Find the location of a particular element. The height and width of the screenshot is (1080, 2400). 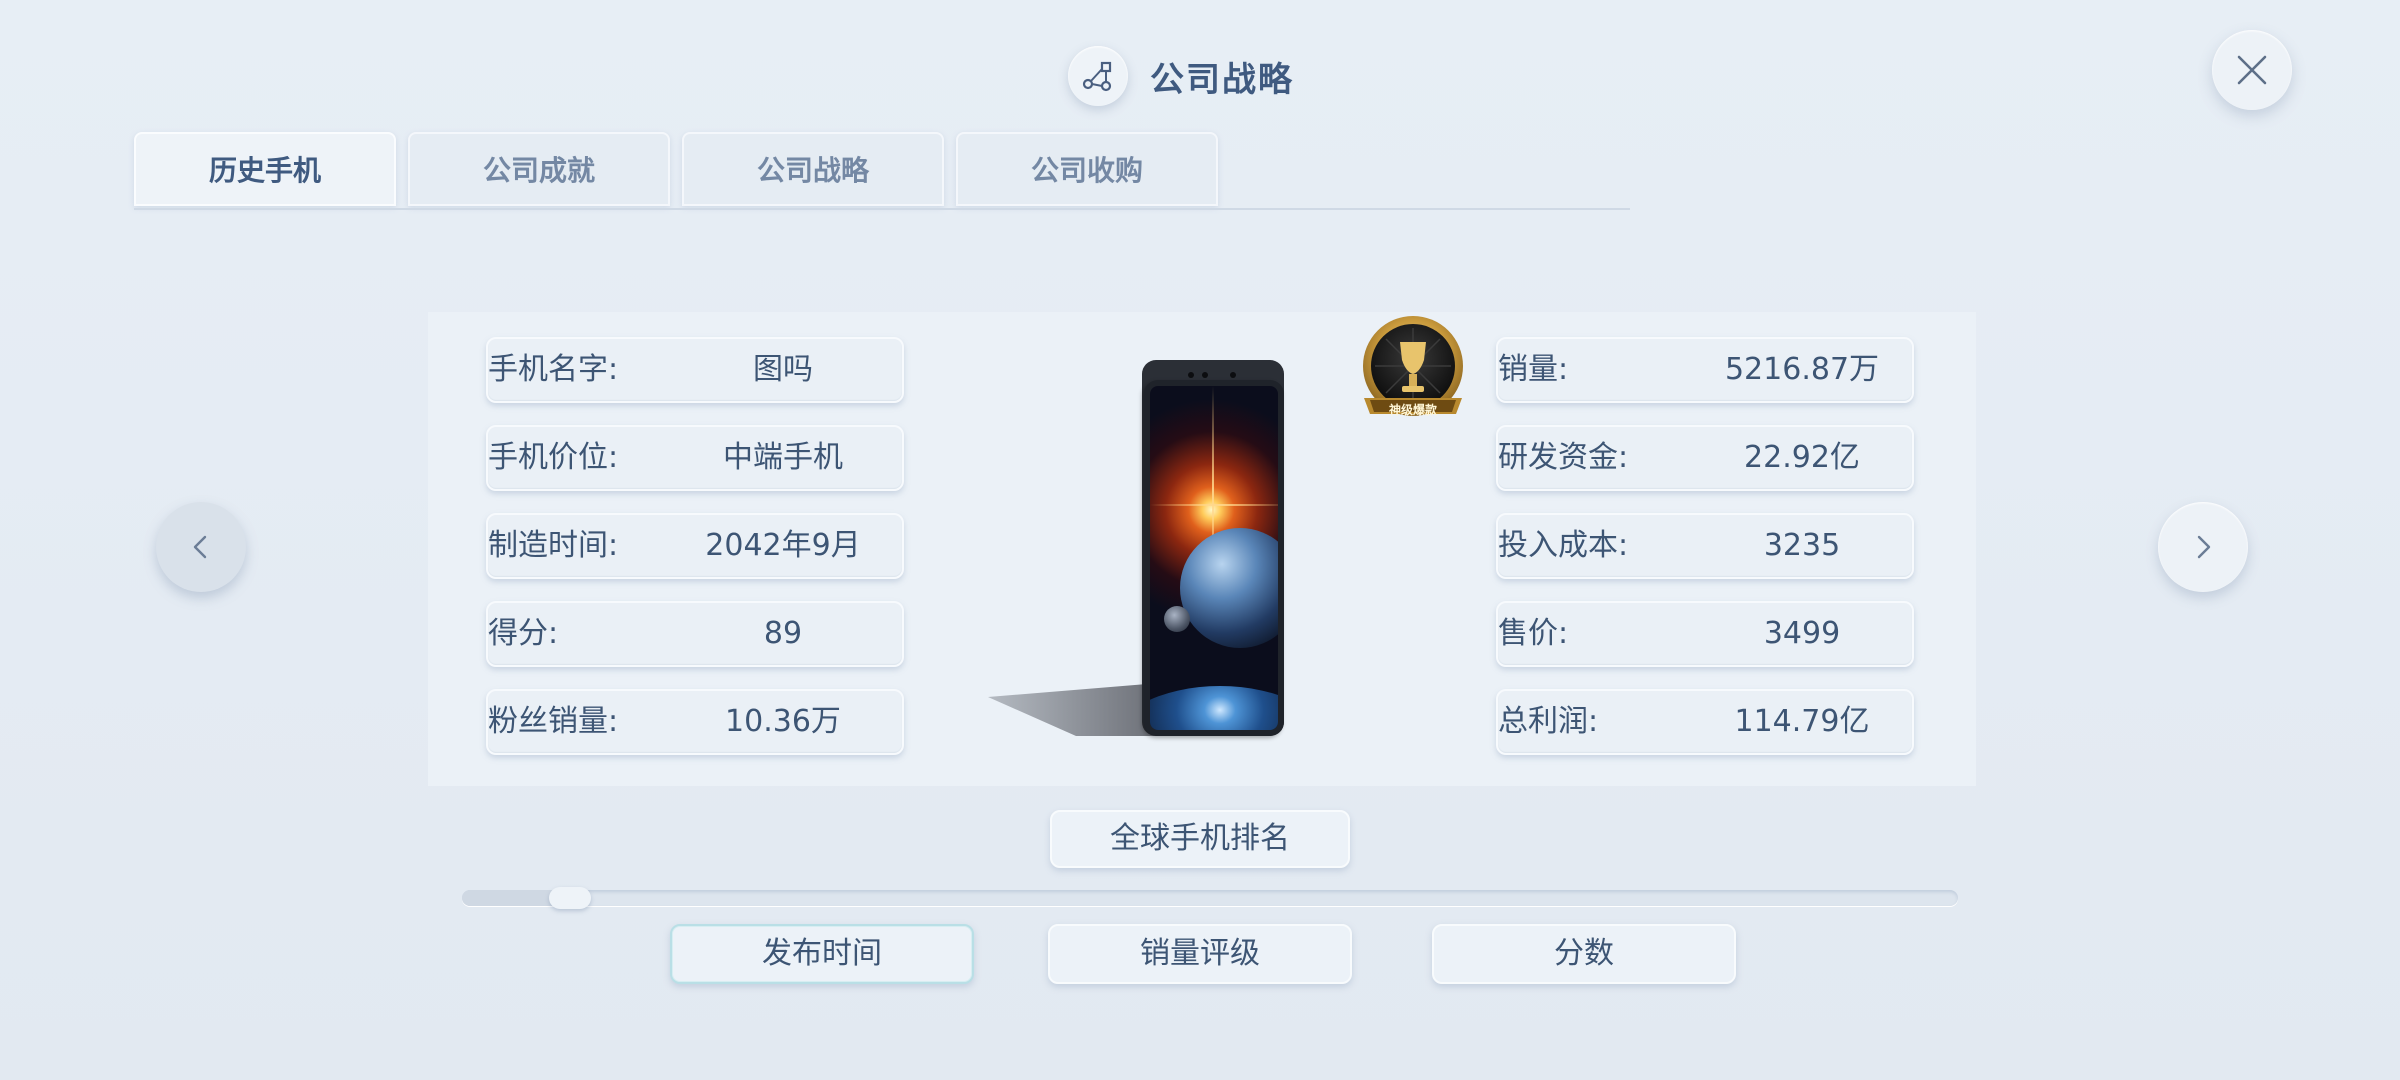

field-value: 3235 is located at coordinates (1802, 545).